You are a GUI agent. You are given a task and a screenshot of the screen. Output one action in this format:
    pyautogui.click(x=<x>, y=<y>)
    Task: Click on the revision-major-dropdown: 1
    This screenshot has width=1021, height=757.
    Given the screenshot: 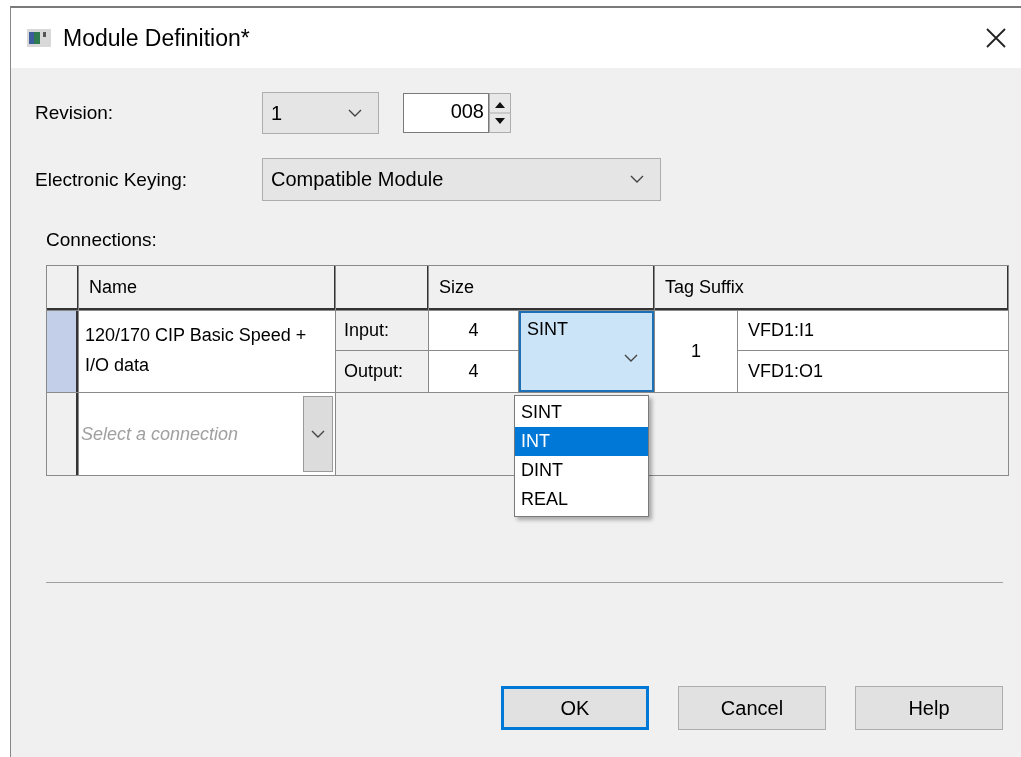 What is the action you would take?
    pyautogui.click(x=320, y=113)
    